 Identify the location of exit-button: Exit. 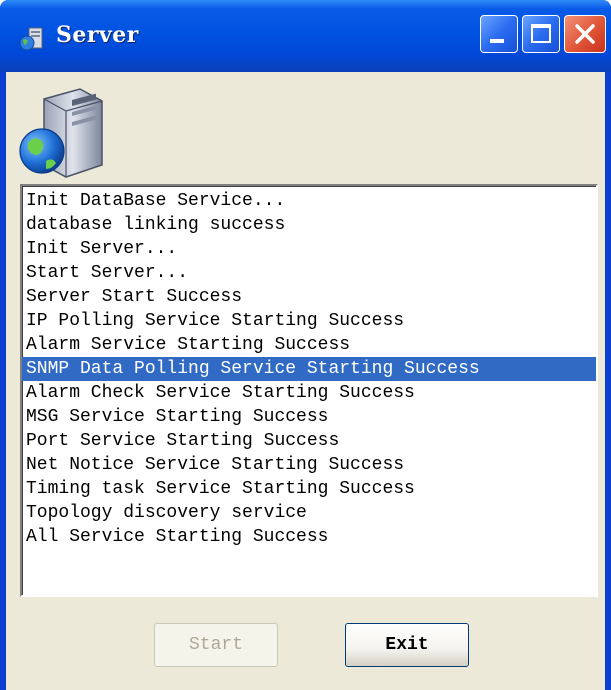
(407, 645).